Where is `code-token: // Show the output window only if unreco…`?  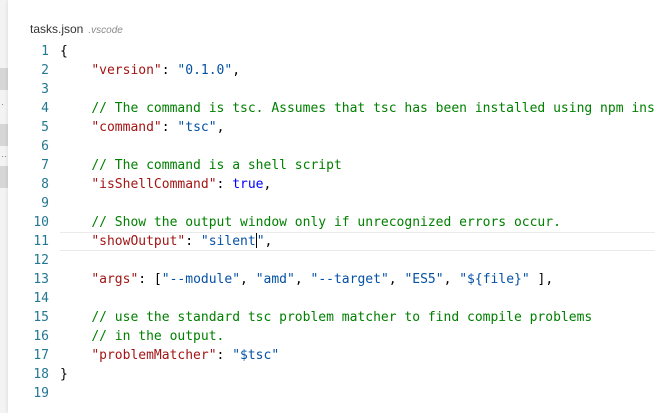
code-token: // Show the output window only if unreco… is located at coordinates (326, 222).